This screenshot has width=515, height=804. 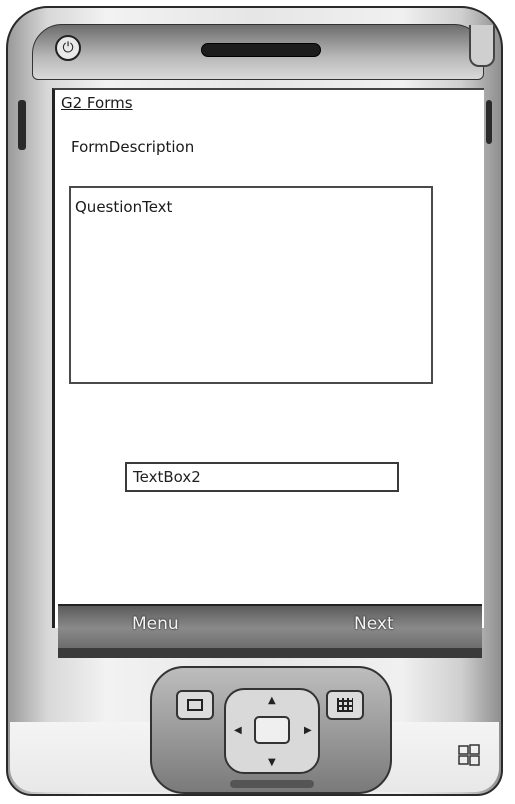 What do you see at coordinates (270, 627) in the screenshot?
I see `softkey-bar: Menu Next` at bounding box center [270, 627].